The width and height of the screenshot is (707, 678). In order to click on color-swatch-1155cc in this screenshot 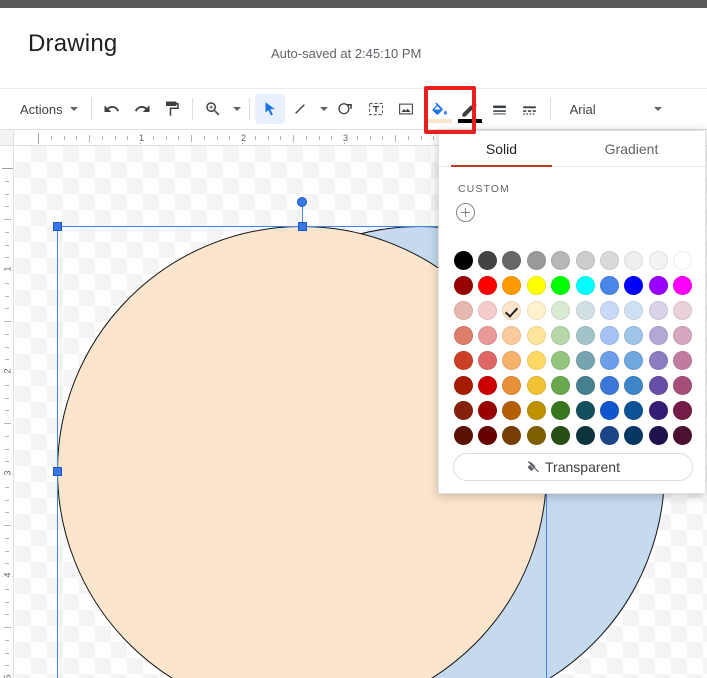, I will do `click(610, 410)`.